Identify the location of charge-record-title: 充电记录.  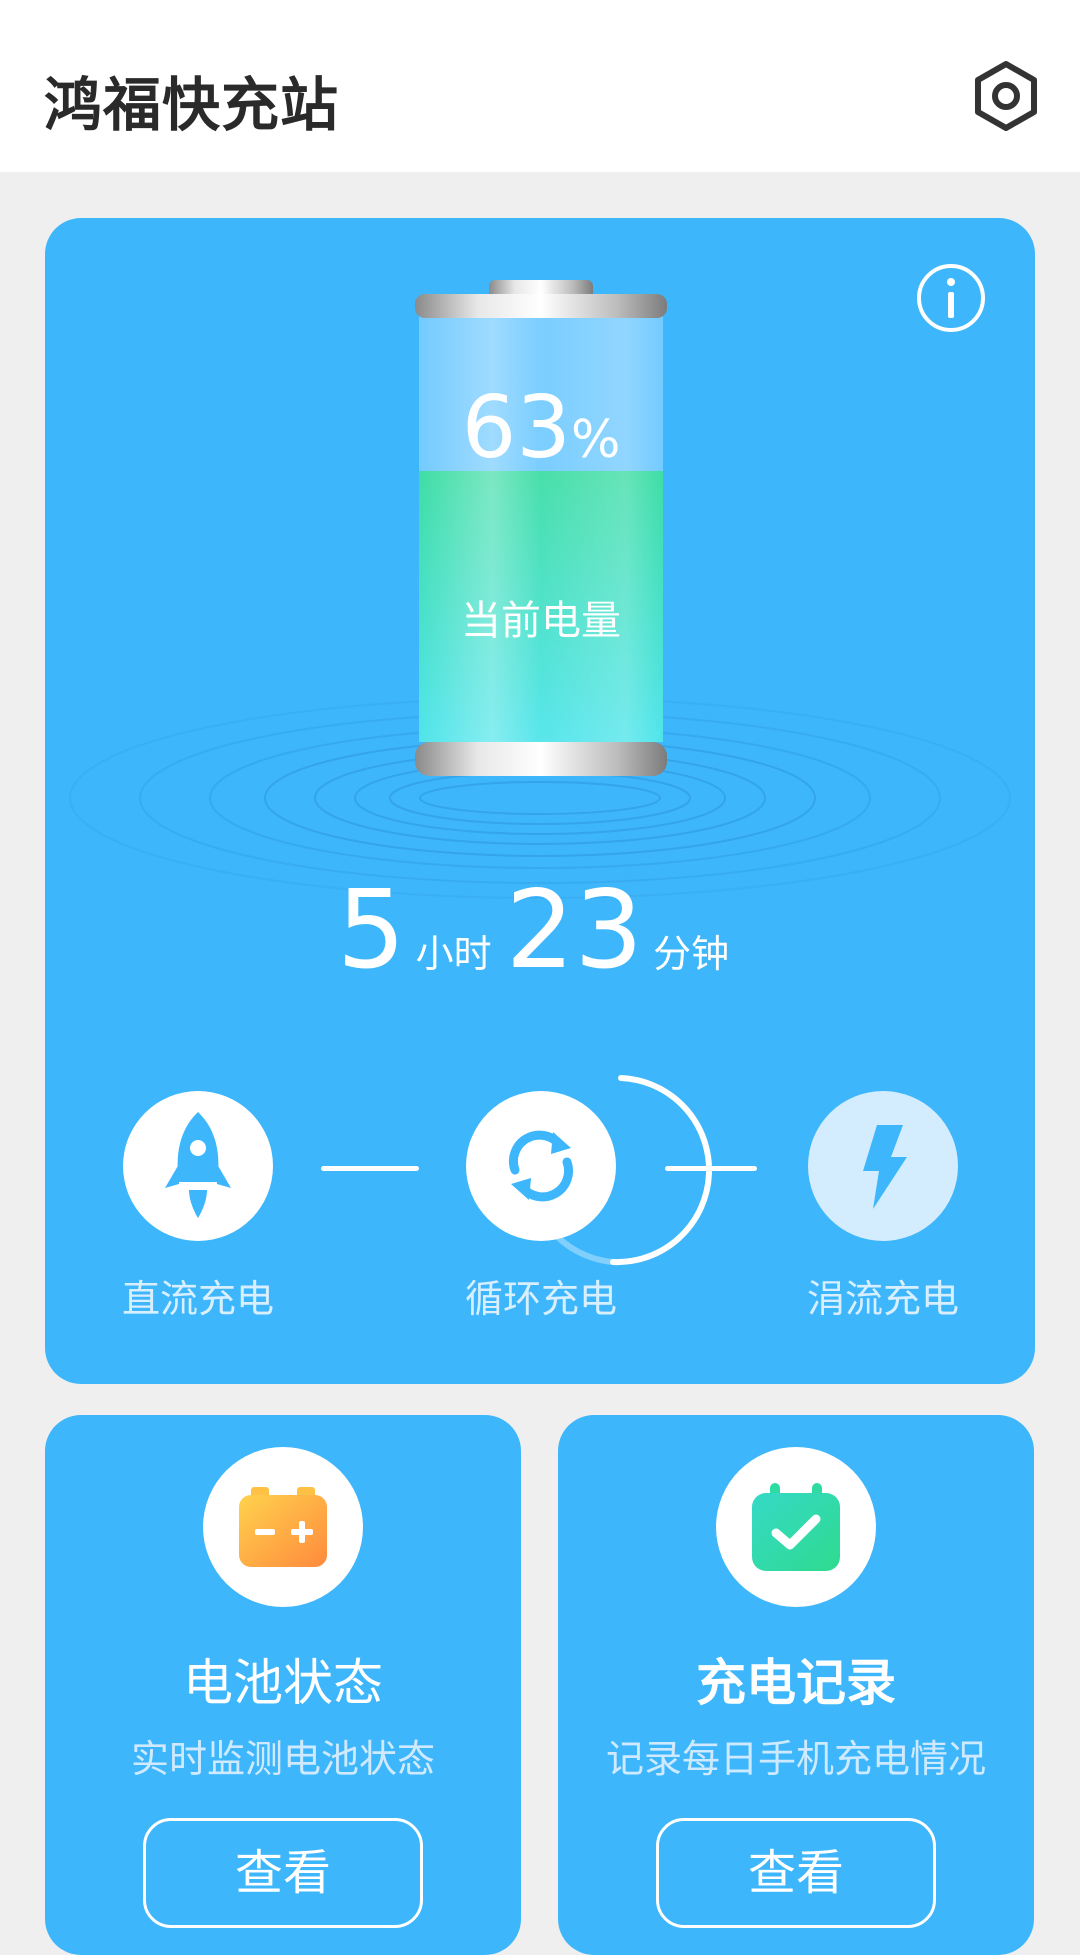
(796, 1683).